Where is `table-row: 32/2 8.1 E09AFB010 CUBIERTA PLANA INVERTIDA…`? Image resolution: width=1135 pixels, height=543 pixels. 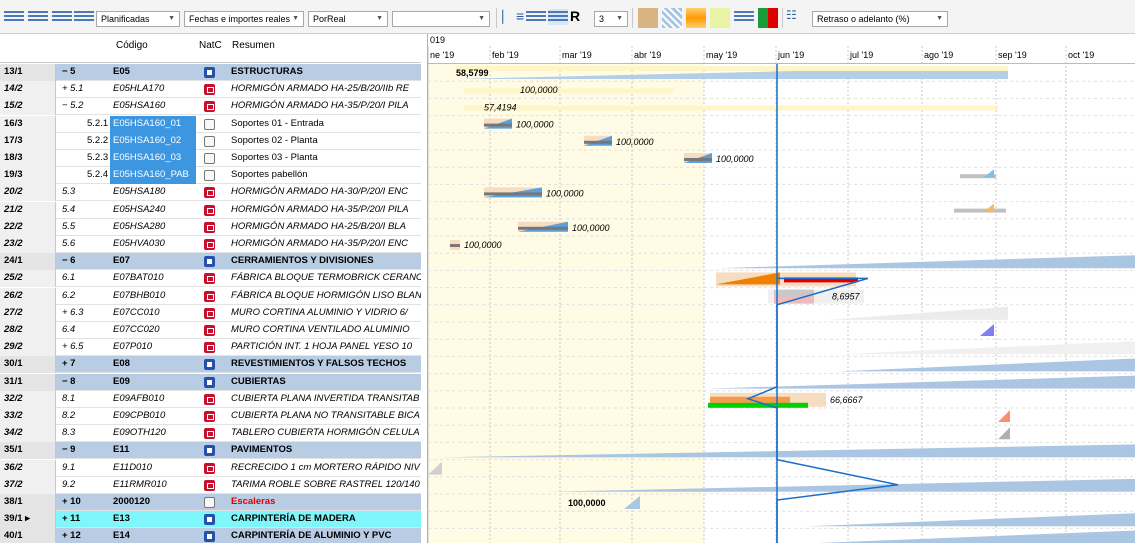
table-row: 32/2 8.1 E09AFB010 CUBIERTA PLANA INVERTIDA… is located at coordinates (210, 399).